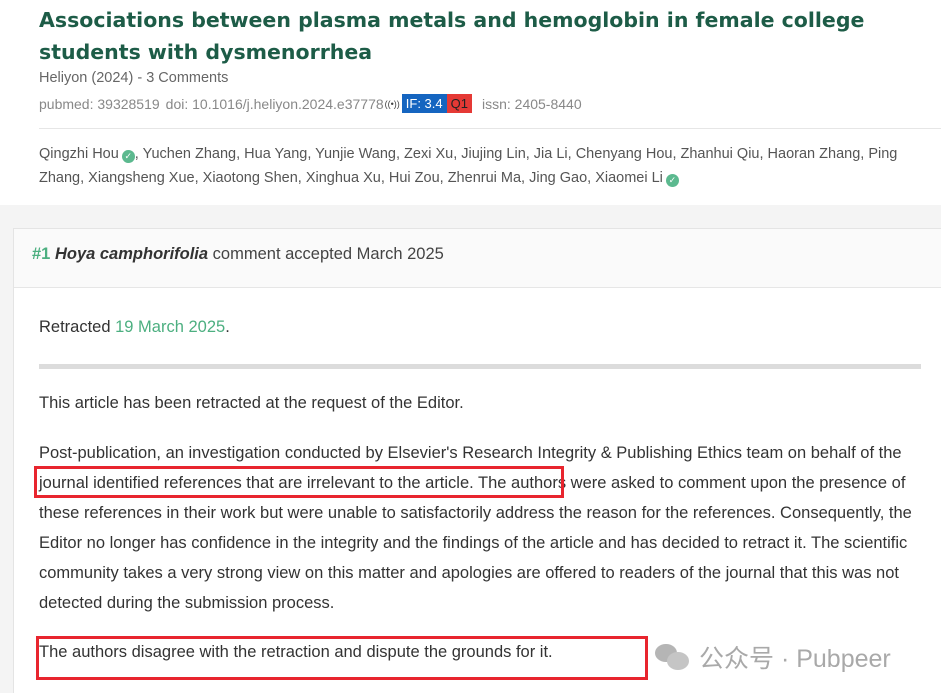  Describe the element at coordinates (328, 254) in the screenshot. I see `comment-status: comment accepted March 2025` at that location.